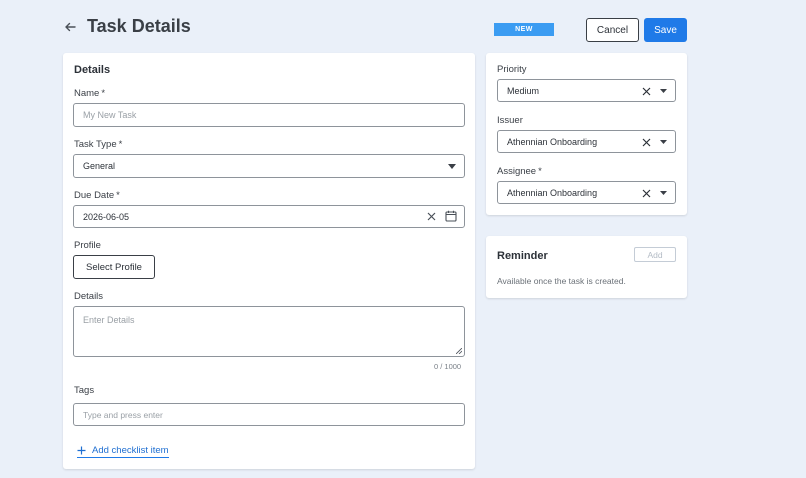  What do you see at coordinates (269, 216) in the screenshot?
I see `due-date-input: 2026-06-05` at bounding box center [269, 216].